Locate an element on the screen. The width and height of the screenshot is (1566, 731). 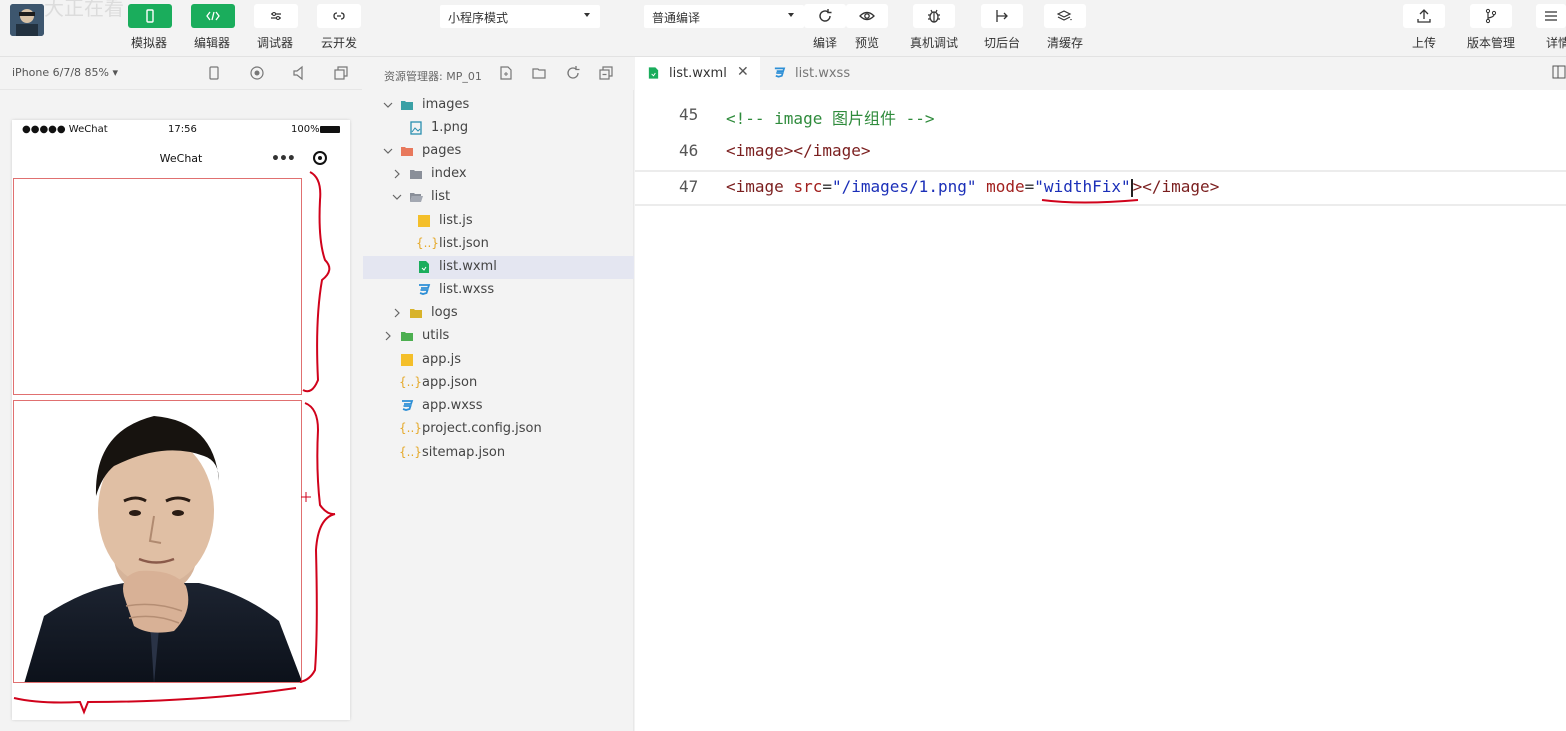
device-debug-label: 真机调试 is located at coordinates (934, 43).